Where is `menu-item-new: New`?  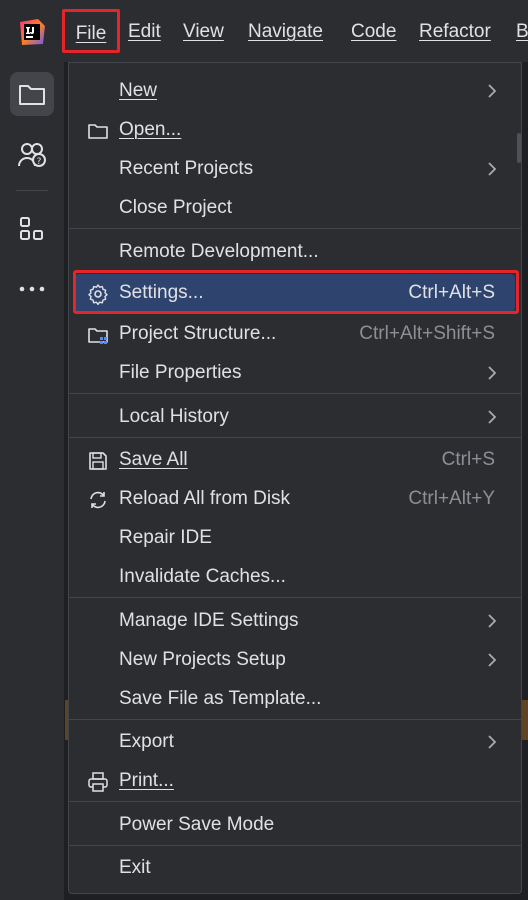 menu-item-new: New is located at coordinates (295, 91).